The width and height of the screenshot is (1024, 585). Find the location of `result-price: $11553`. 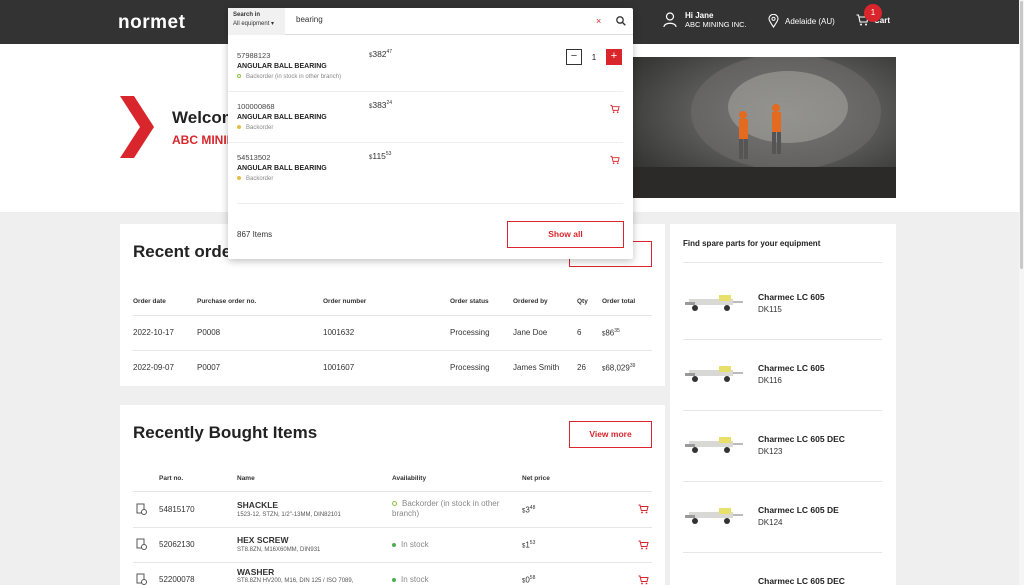

result-price: $11553 is located at coordinates (380, 156).